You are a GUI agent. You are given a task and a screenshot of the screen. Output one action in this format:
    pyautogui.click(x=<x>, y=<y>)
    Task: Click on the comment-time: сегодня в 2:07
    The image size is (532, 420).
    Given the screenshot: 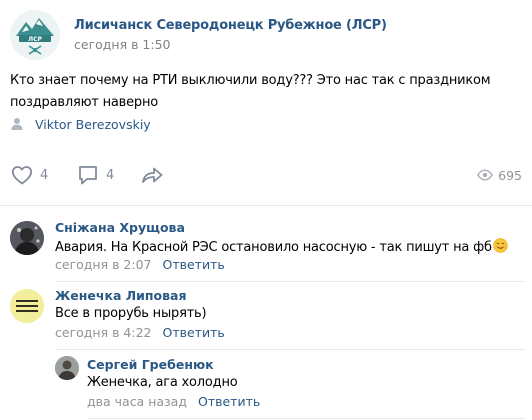 What is the action you would take?
    pyautogui.click(x=103, y=264)
    